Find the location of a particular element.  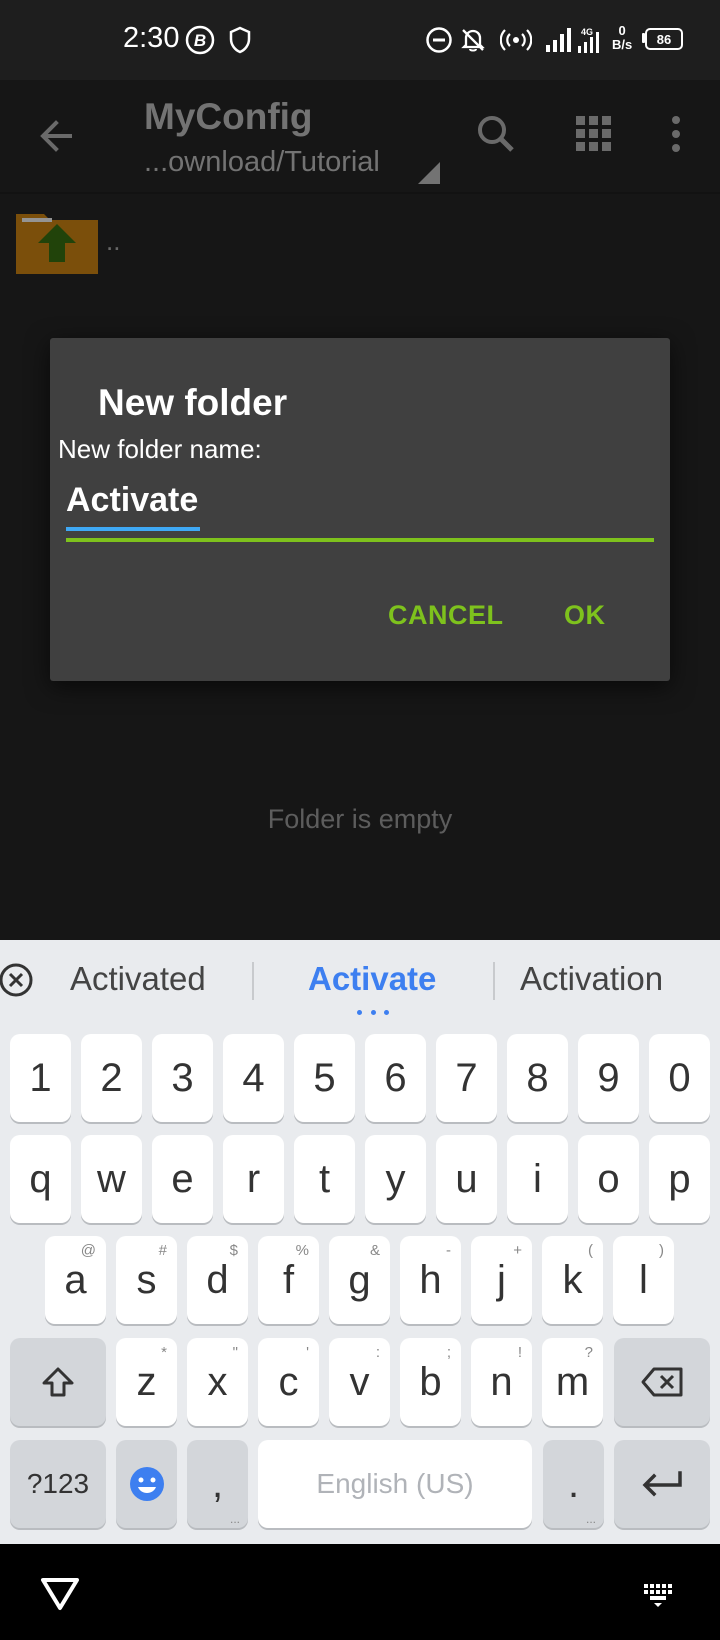

key-d: d $ is located at coordinates (217, 1280).